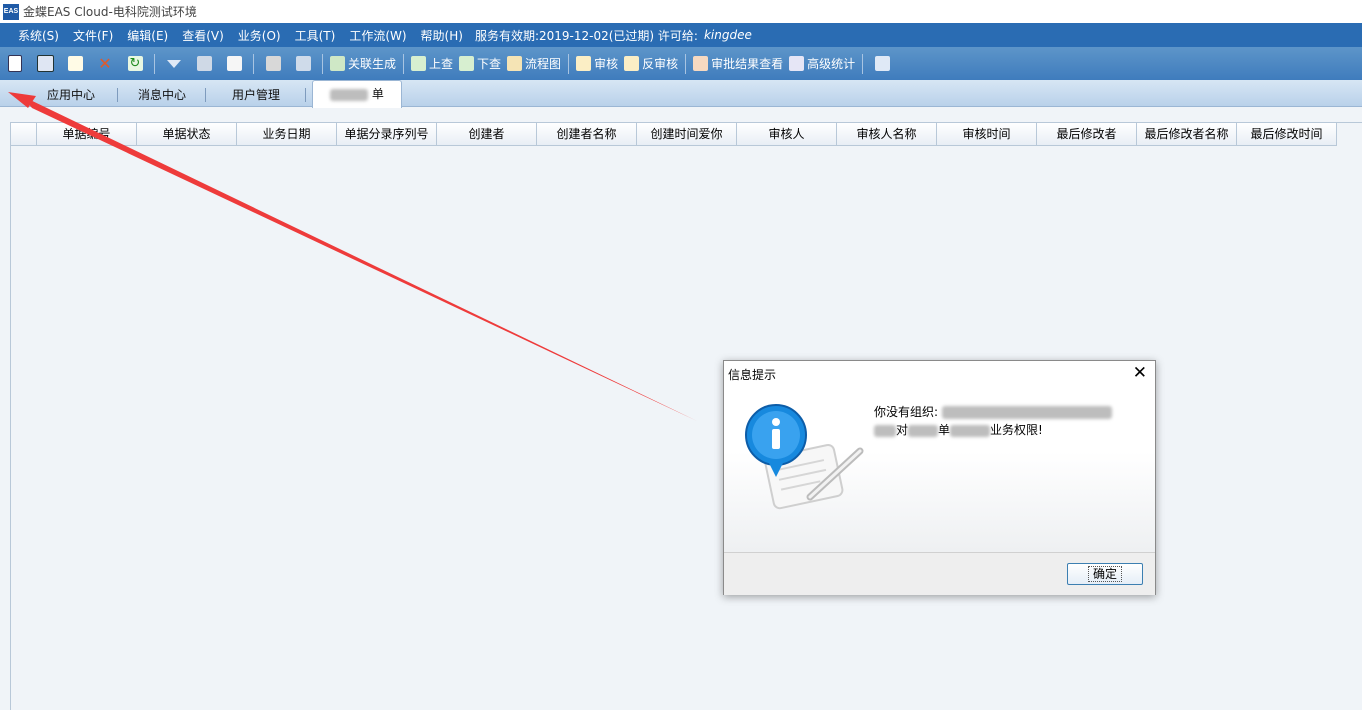  What do you see at coordinates (543, 64) in the screenshot?
I see `flow-chart-label: 流程图` at bounding box center [543, 64].